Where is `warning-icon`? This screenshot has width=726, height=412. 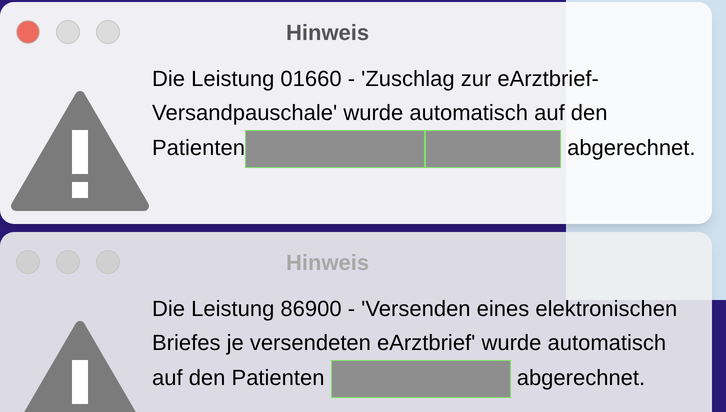
warning-icon is located at coordinates (80, 151).